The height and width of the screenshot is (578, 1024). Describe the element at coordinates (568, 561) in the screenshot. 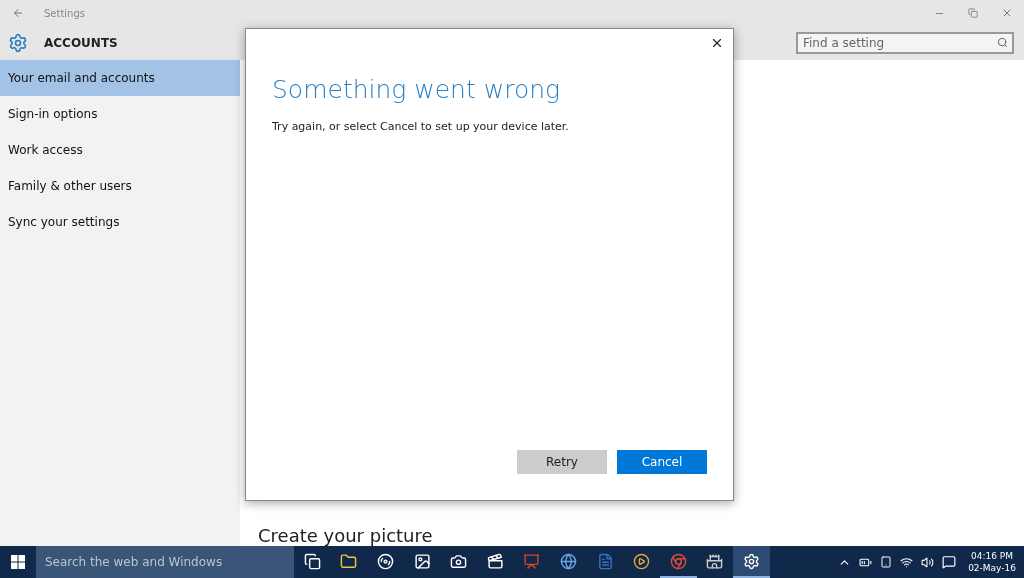

I see `globe-icon` at that location.